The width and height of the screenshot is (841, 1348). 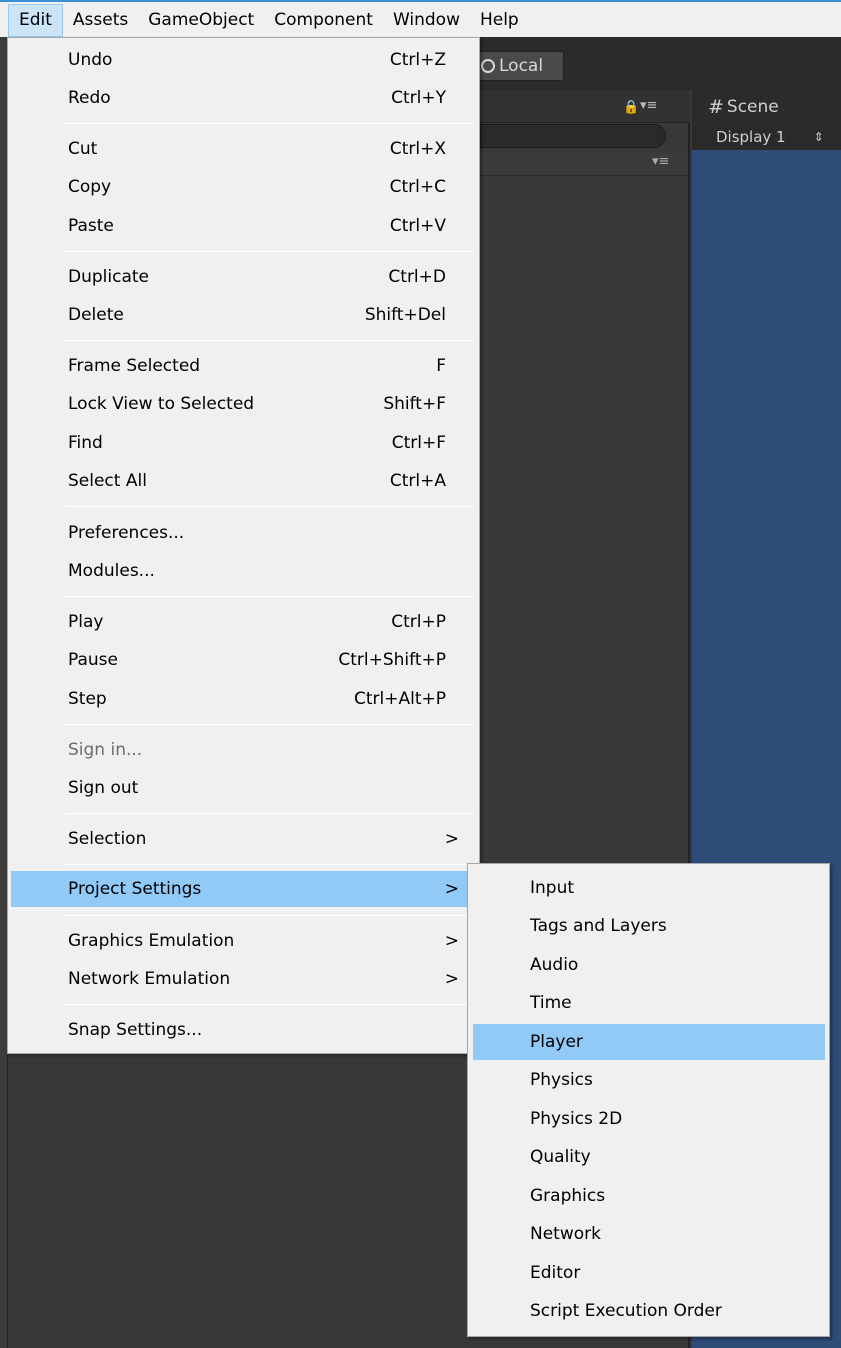 What do you see at coordinates (86, 622) in the screenshot?
I see `menu-item-label: Play` at bounding box center [86, 622].